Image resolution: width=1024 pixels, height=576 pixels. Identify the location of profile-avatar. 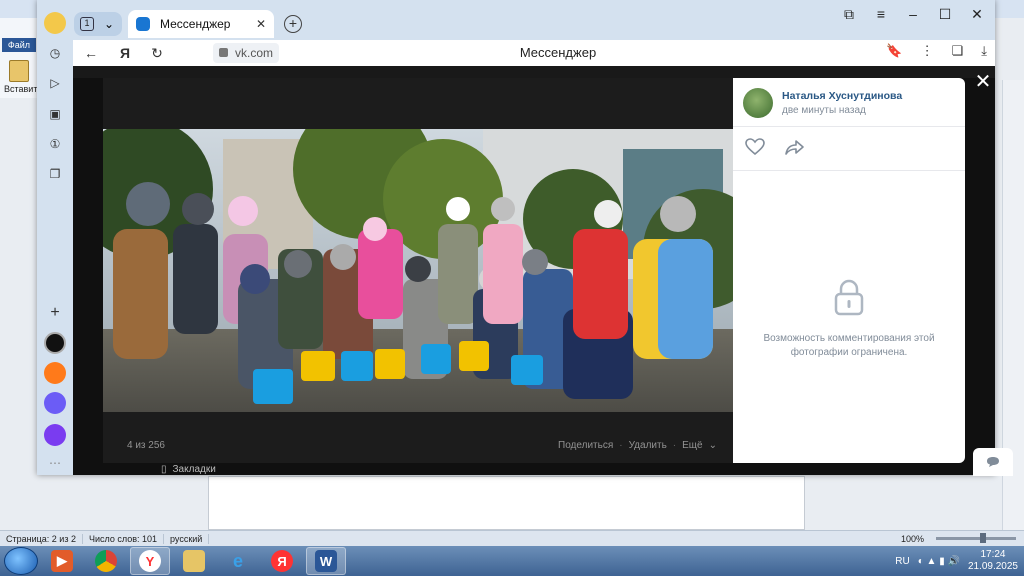
(55, 23).